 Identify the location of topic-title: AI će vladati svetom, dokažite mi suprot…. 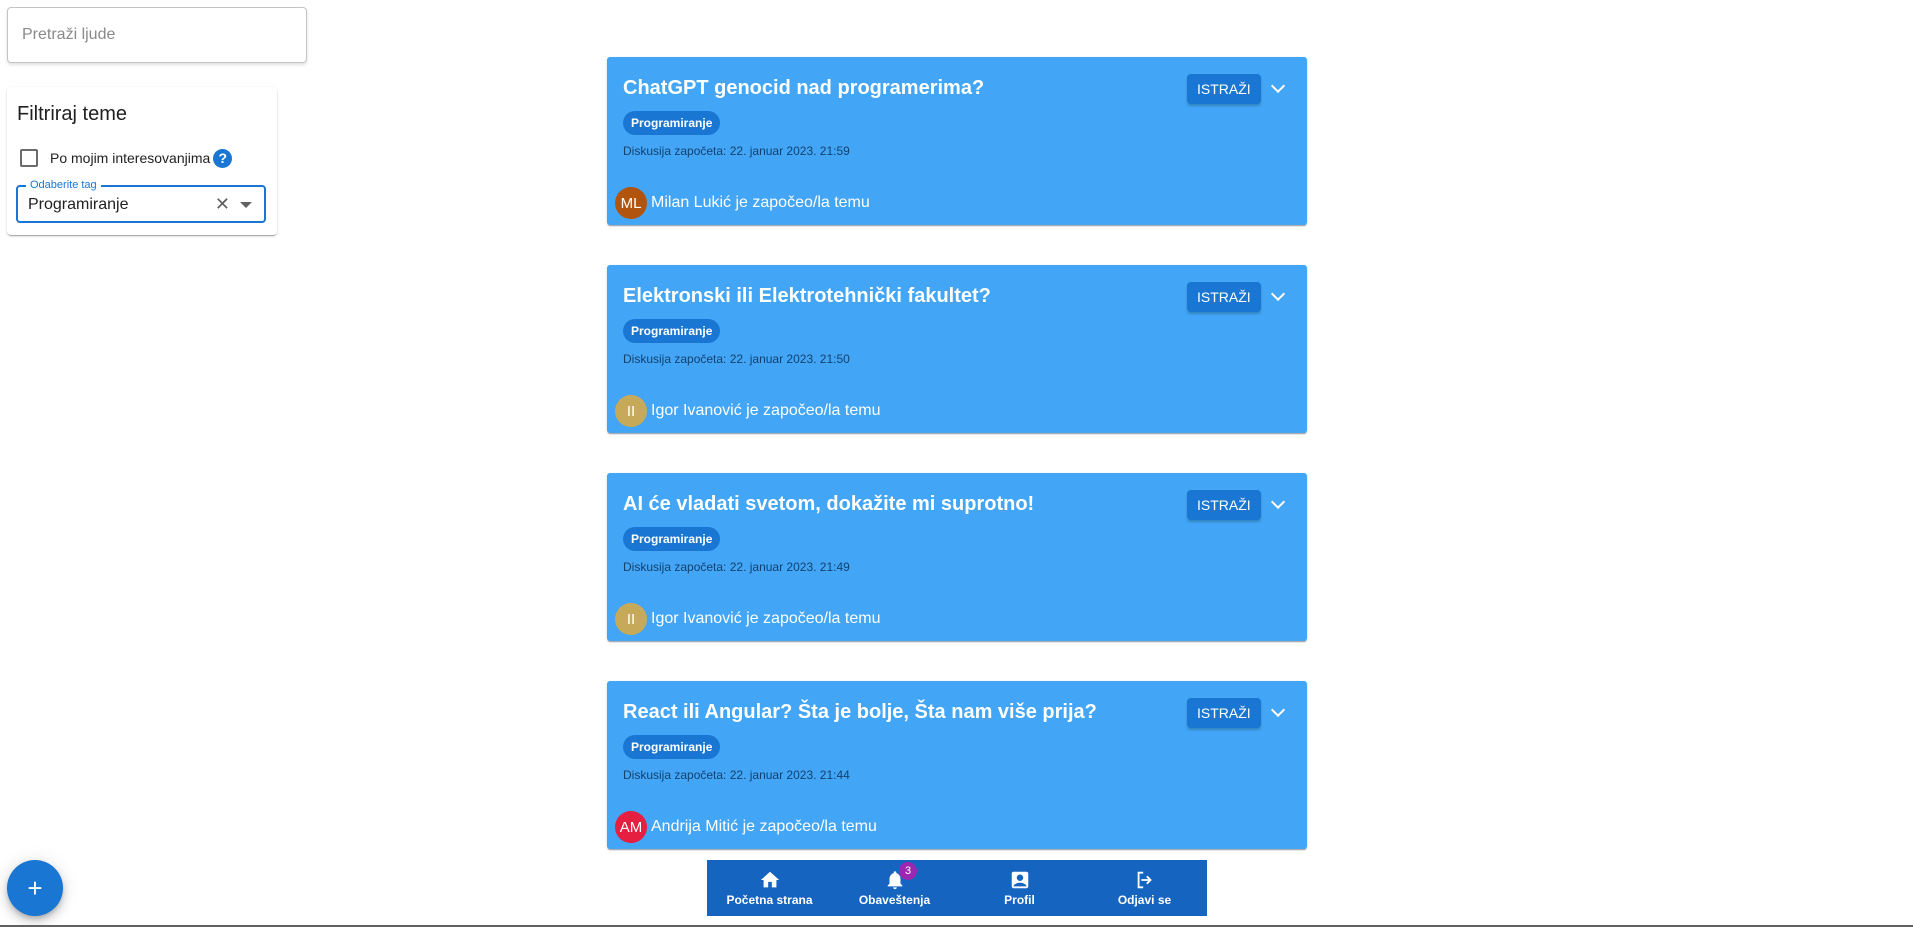
(829, 504).